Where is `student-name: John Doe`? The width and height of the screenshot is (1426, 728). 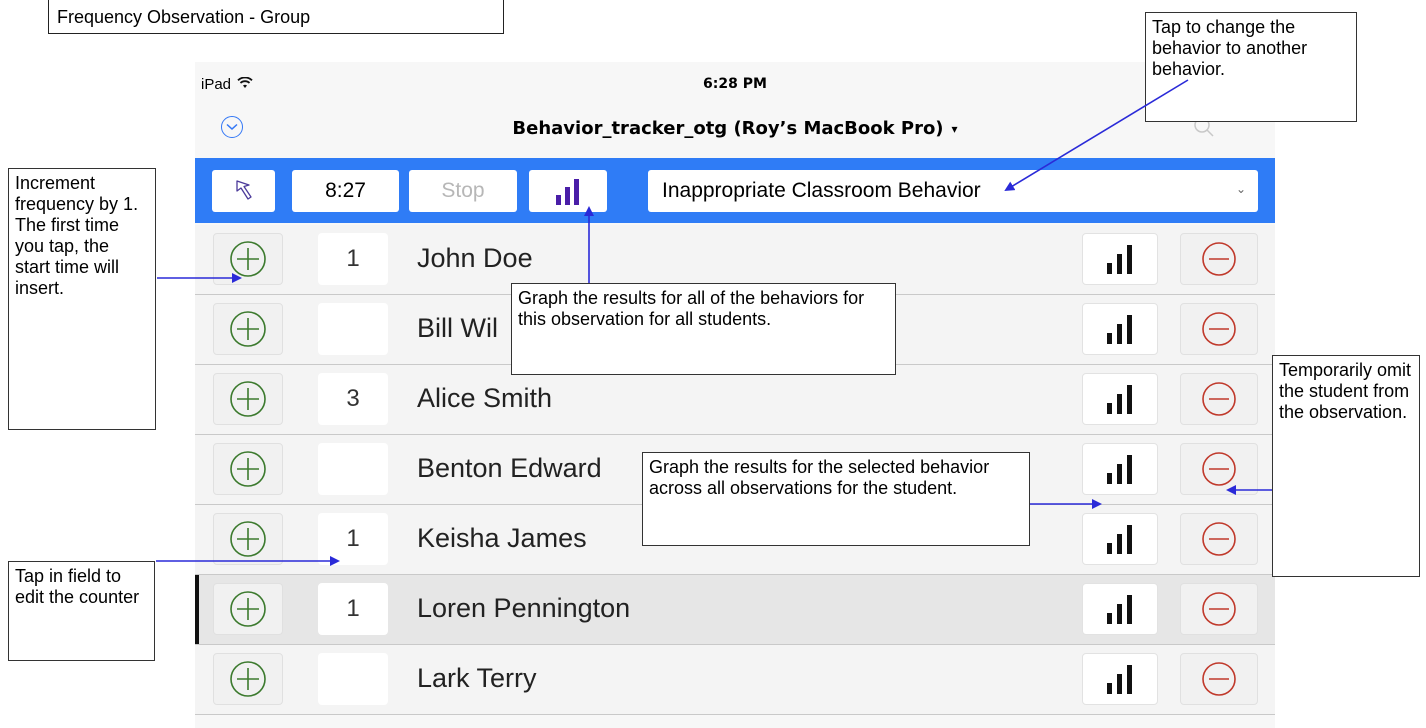 student-name: John Doe is located at coordinates (475, 258).